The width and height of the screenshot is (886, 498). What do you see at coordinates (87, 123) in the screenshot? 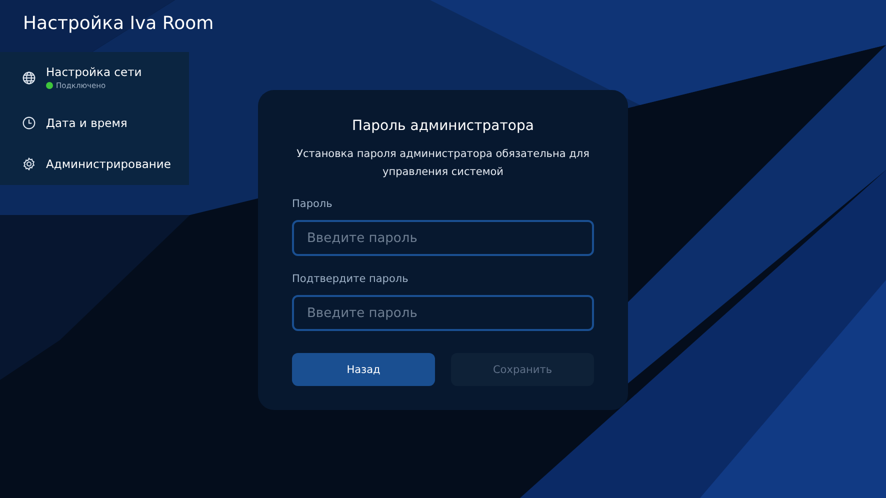
I see `item-label: Дата и время` at bounding box center [87, 123].